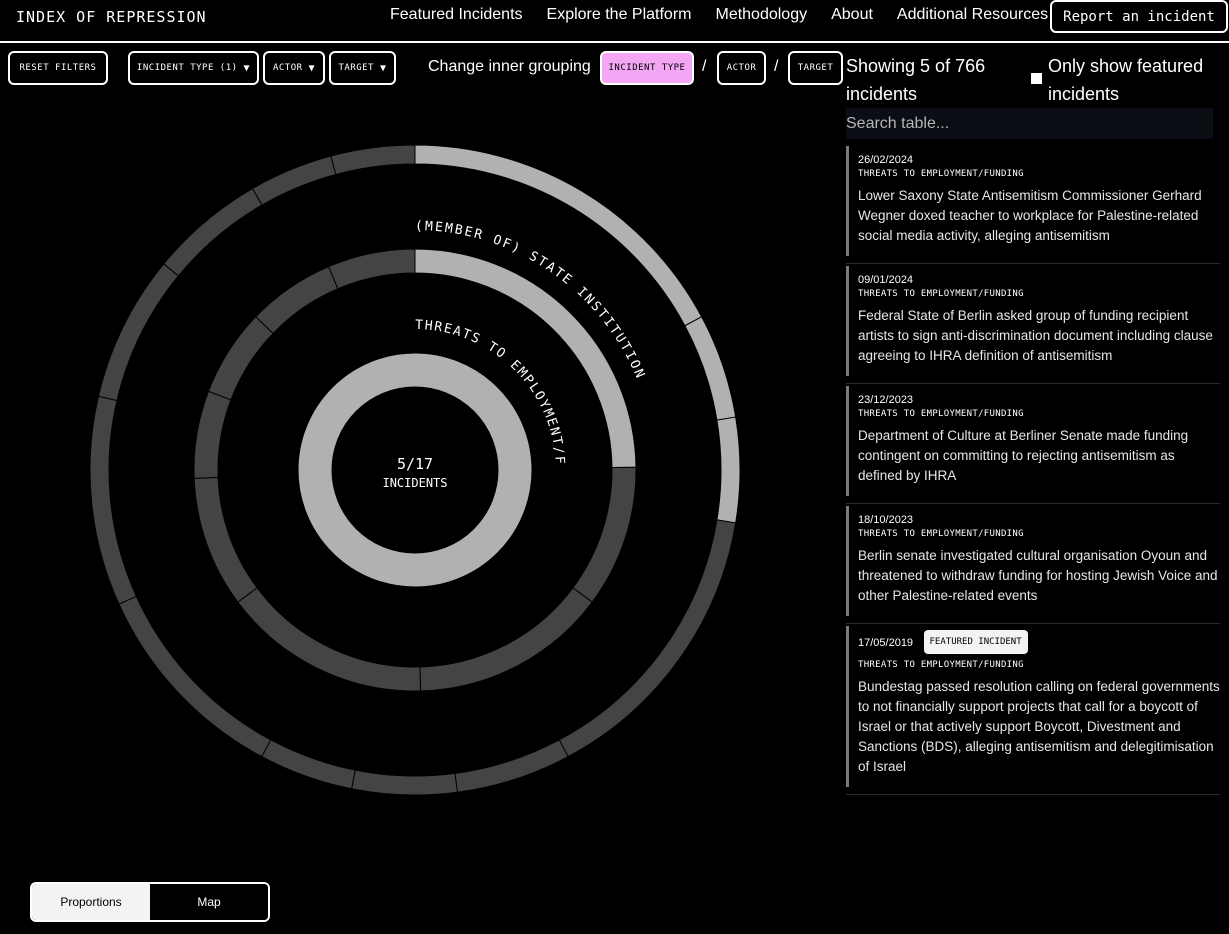  I want to click on inner-grouping-label: Change inner grouping, so click(509, 66).